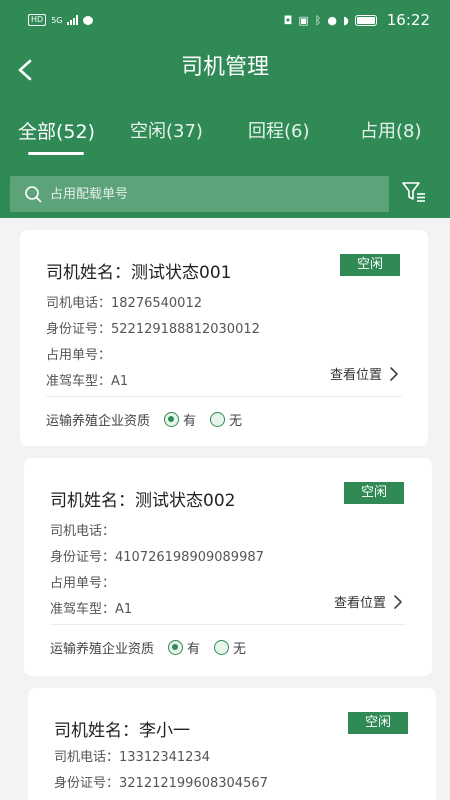  I want to click on search-input, so click(200, 194).